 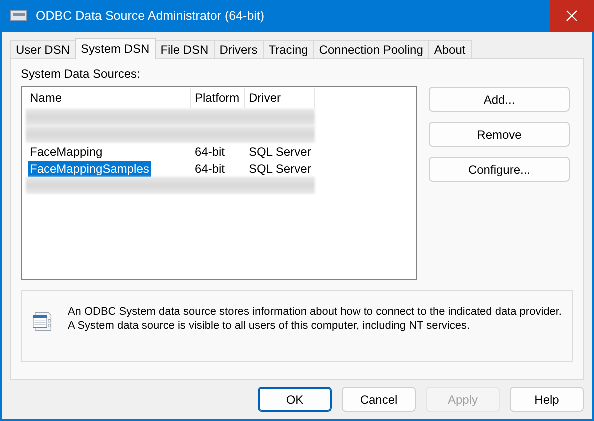 I want to click on action-button: Remove, so click(x=499, y=134).